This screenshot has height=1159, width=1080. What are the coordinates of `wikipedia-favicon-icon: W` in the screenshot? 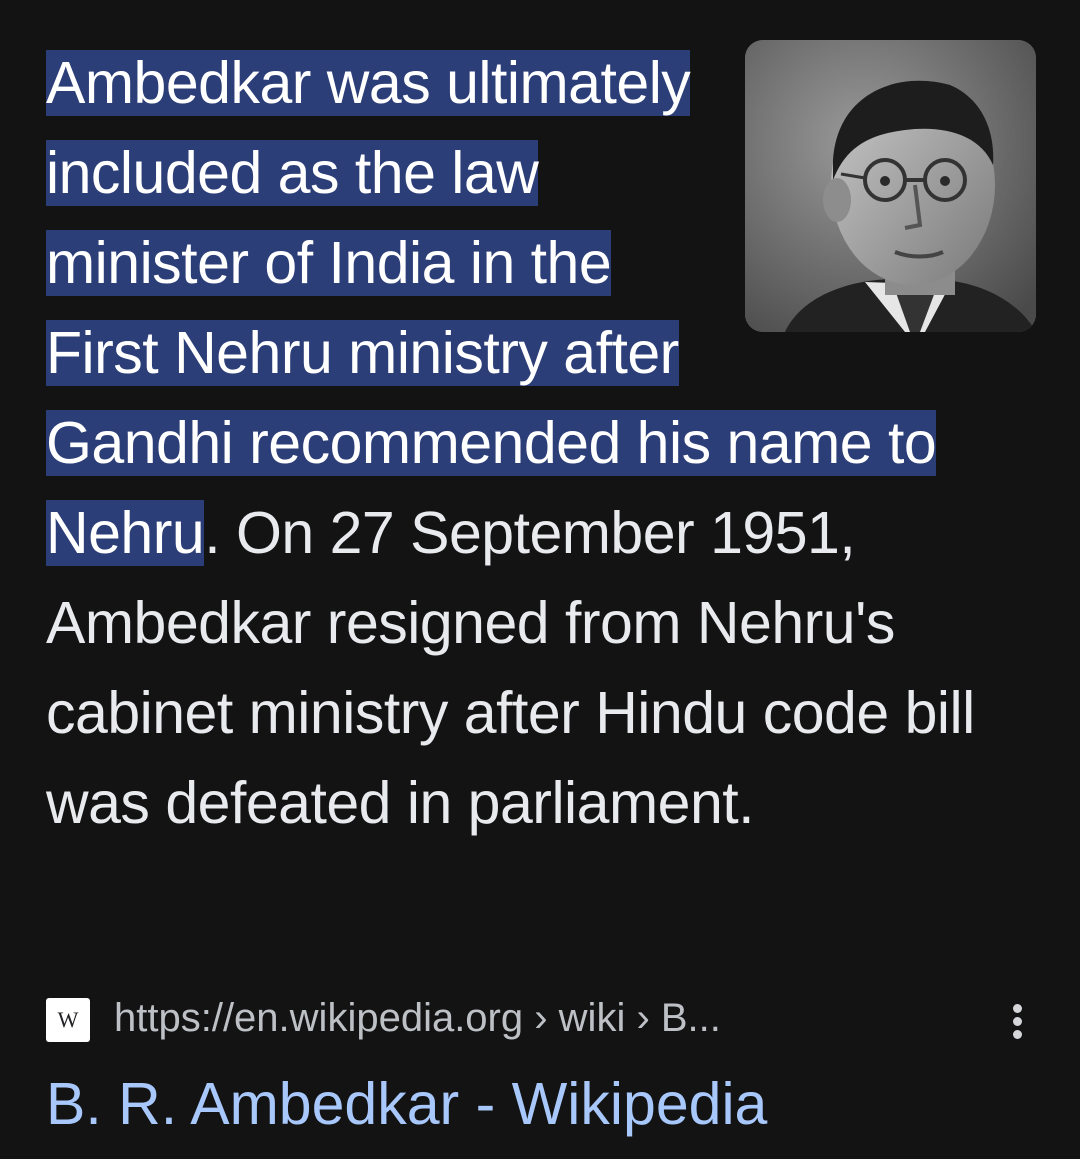 It's located at (68, 1020).